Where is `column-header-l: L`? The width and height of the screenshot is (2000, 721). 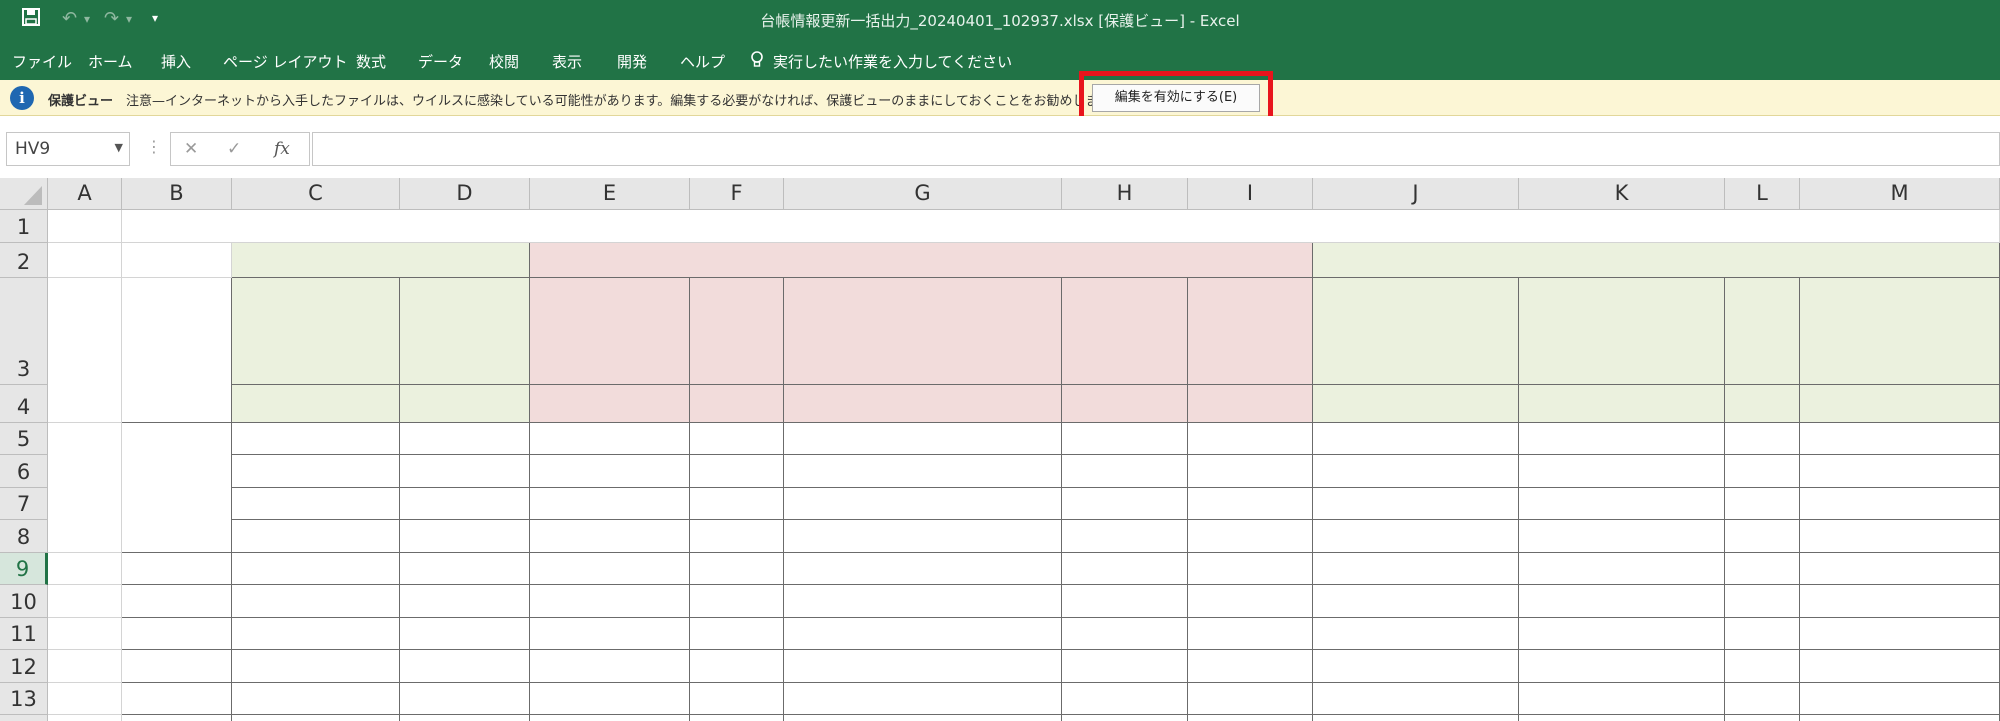
column-header-l: L is located at coordinates (1762, 194).